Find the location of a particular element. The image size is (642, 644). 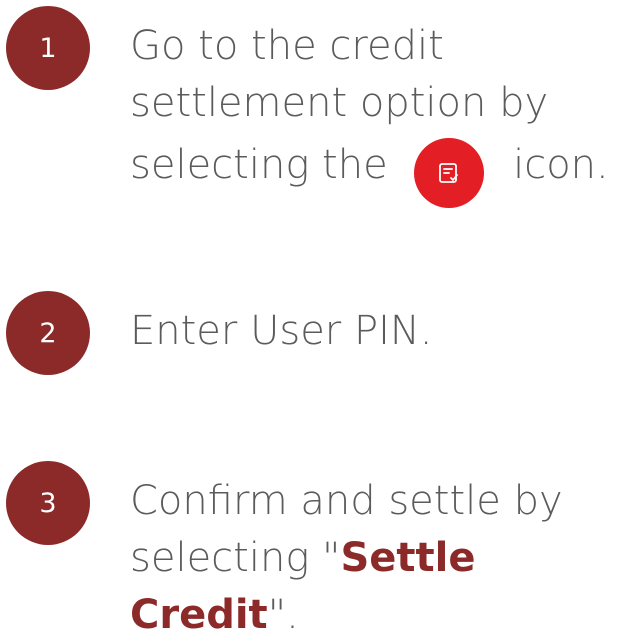

step-2-text: Enter User PIN. is located at coordinates (281, 331).